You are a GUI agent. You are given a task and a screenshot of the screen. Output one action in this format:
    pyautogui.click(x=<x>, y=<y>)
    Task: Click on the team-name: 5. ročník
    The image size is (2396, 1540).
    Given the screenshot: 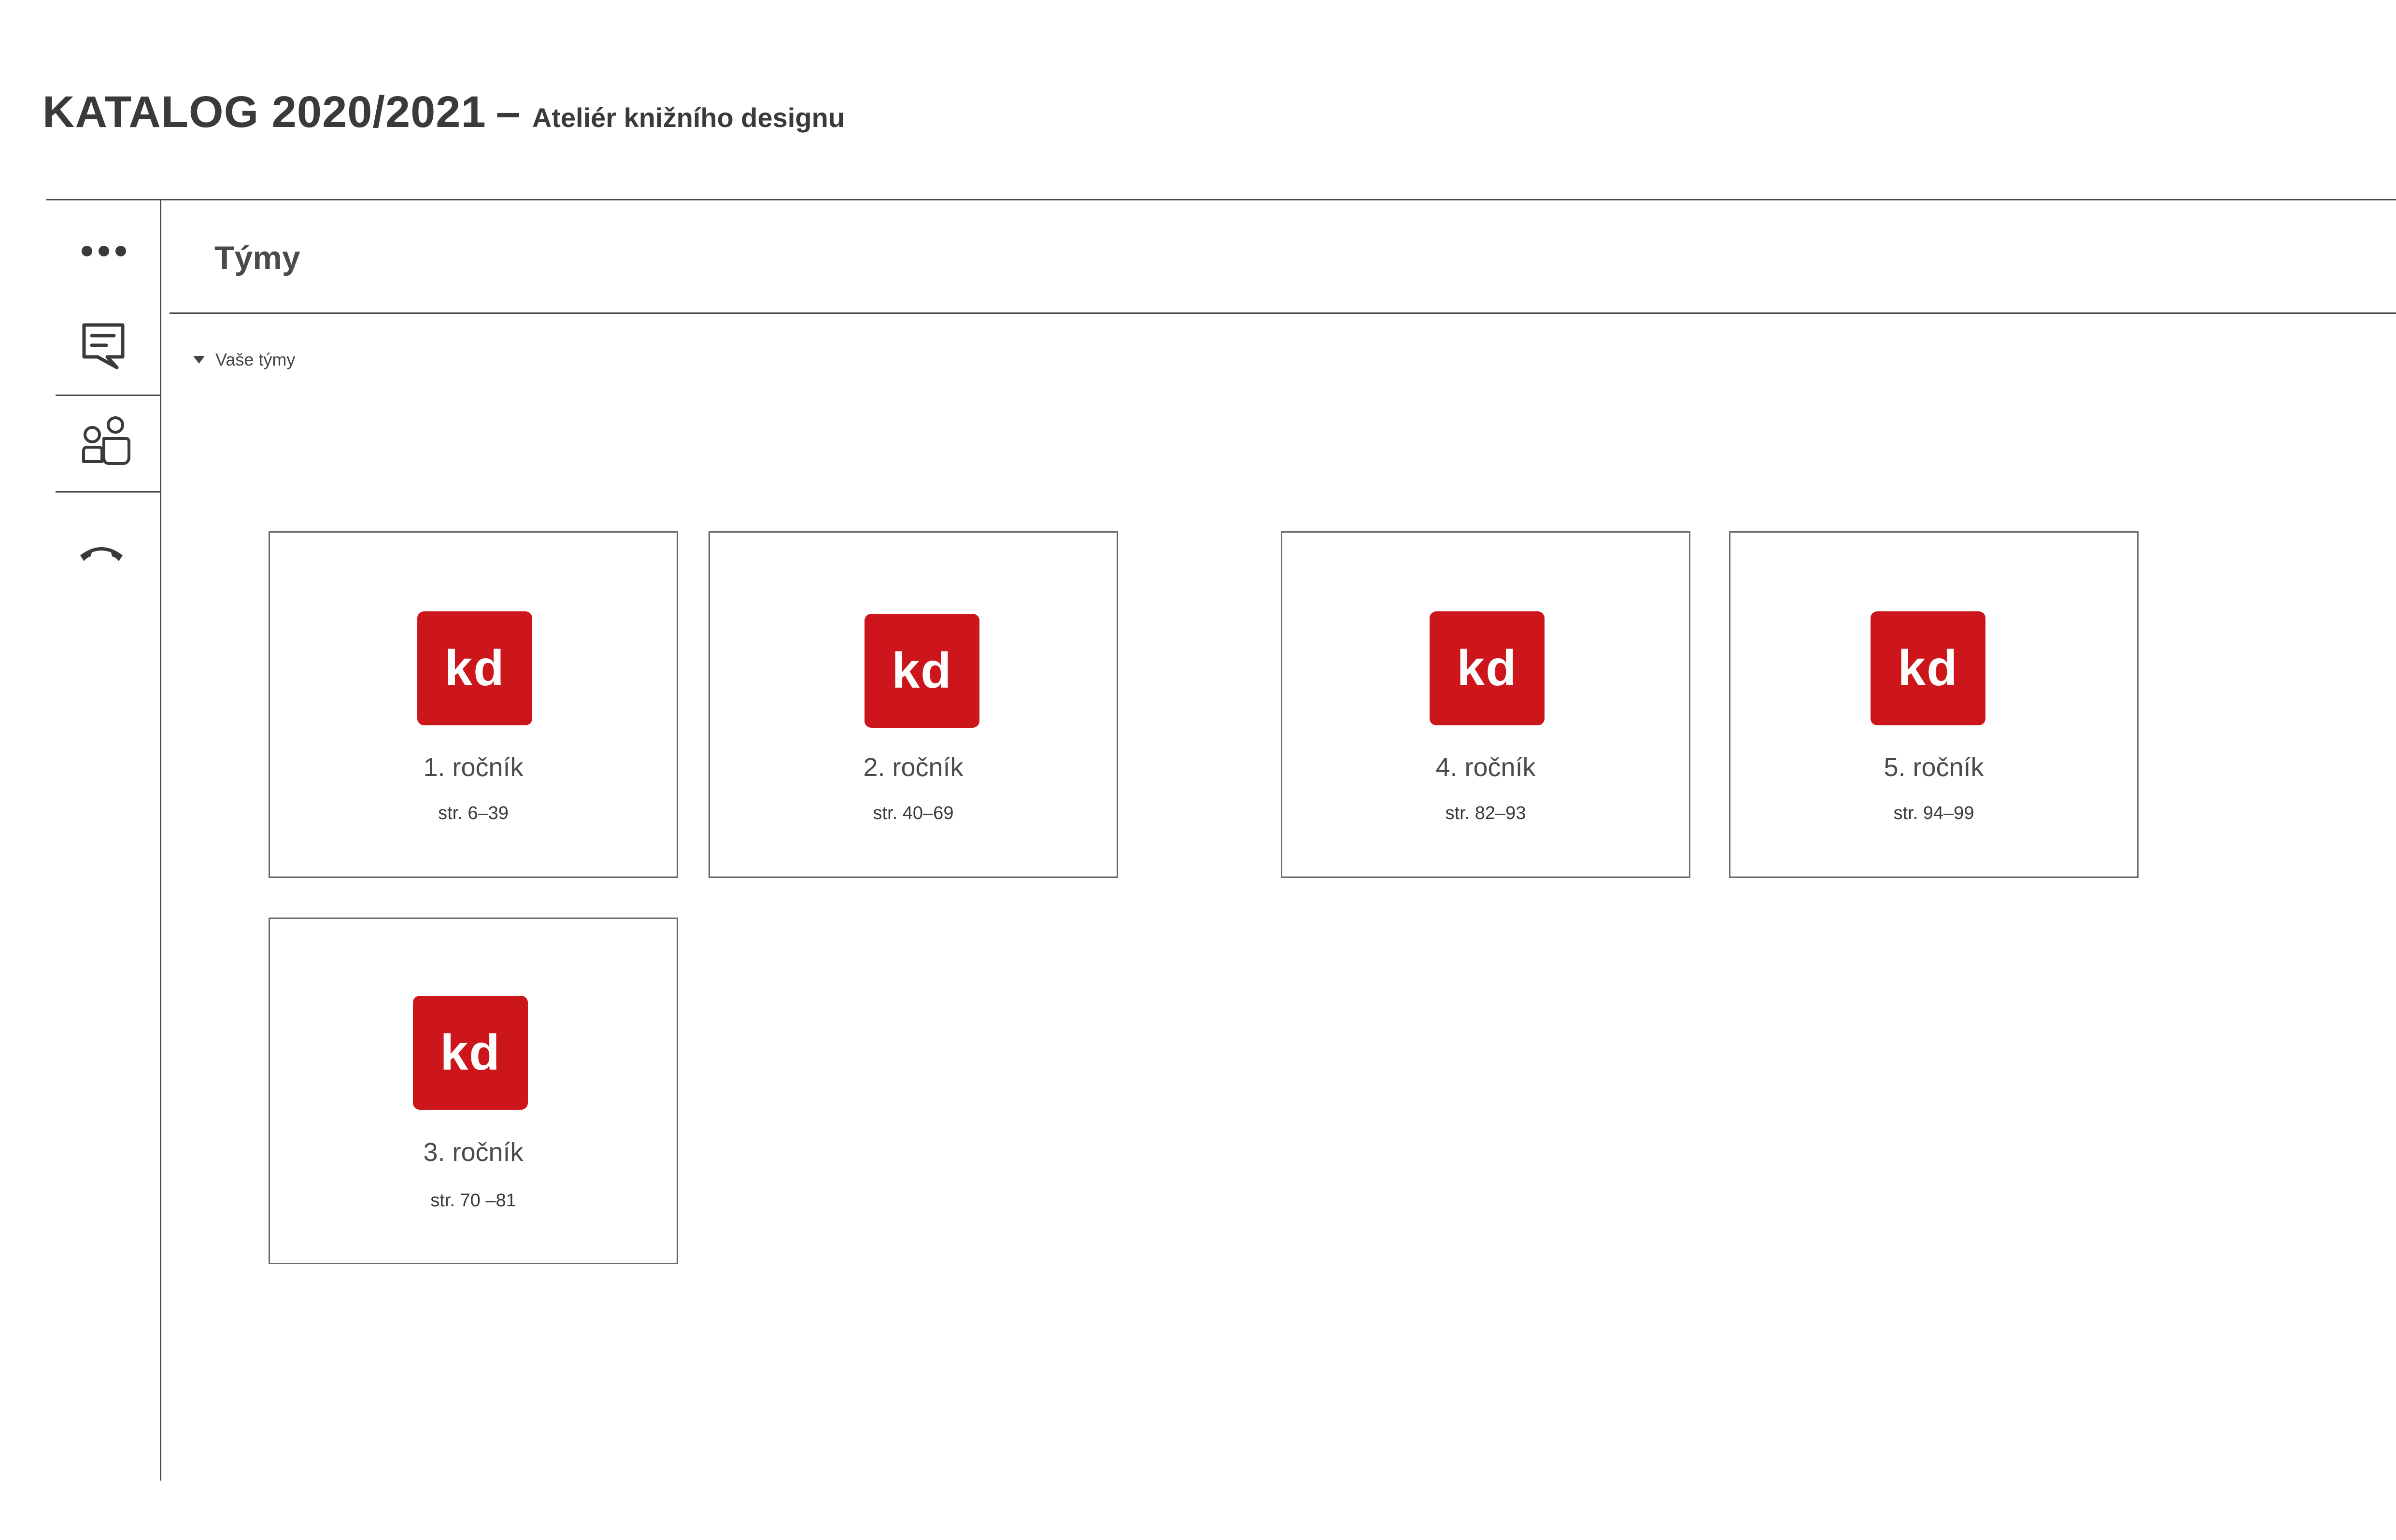 What is the action you would take?
    pyautogui.click(x=1934, y=767)
    